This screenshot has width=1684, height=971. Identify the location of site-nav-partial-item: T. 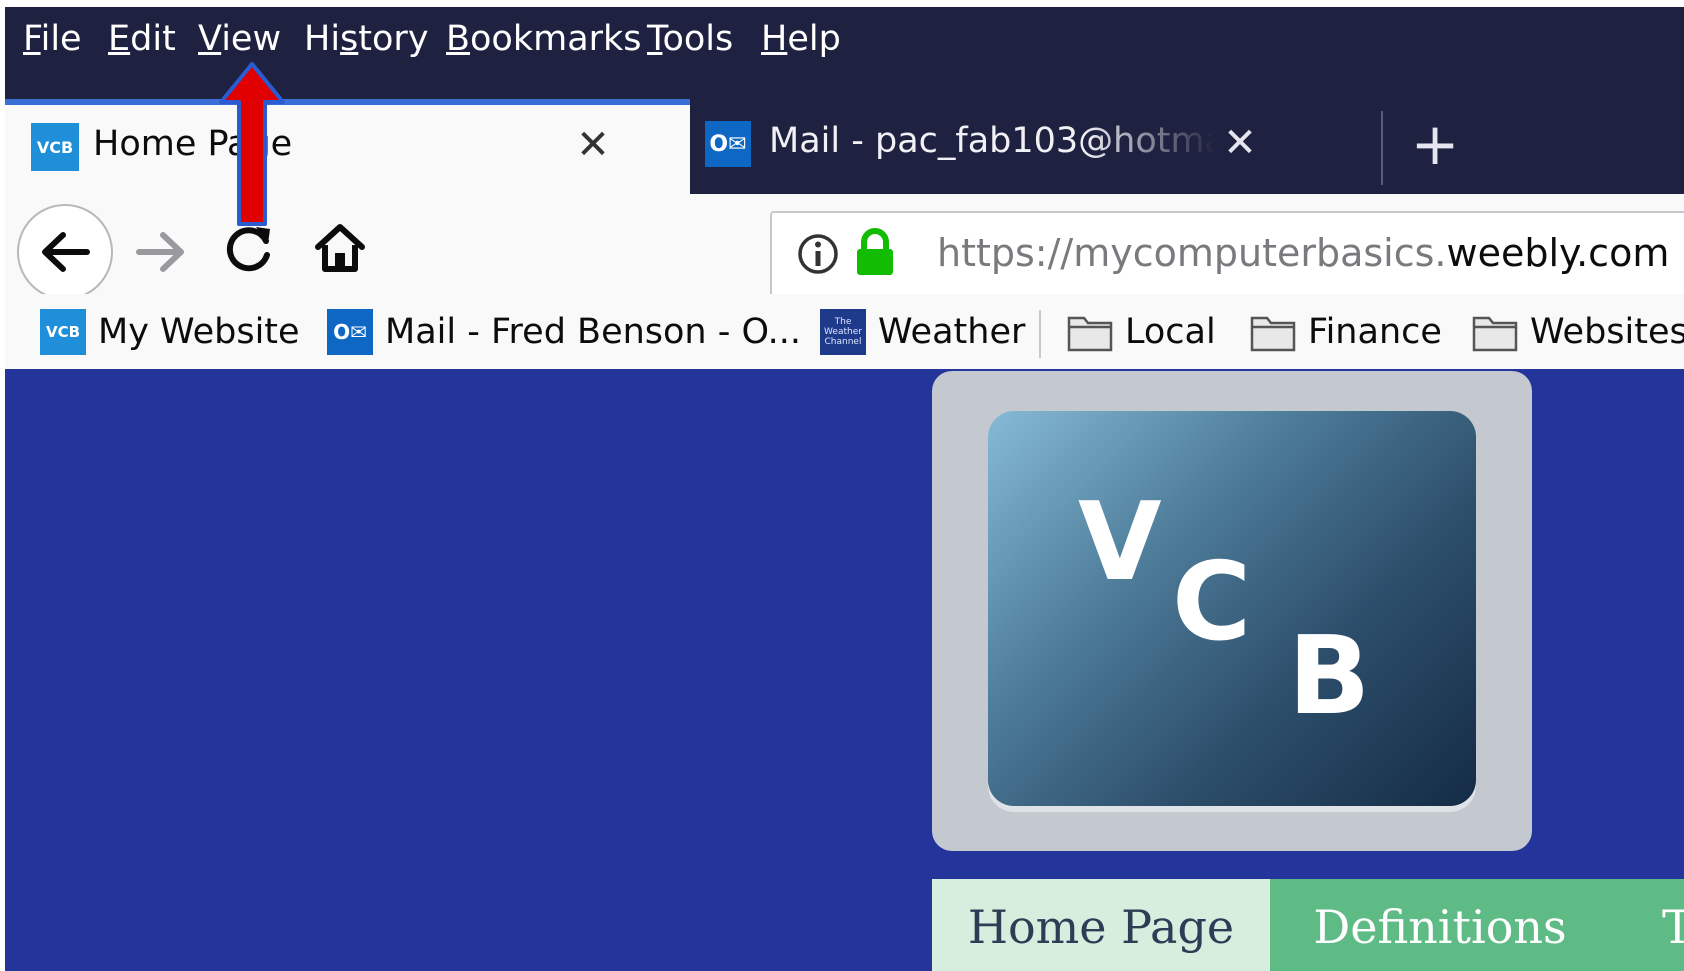
(1647, 925).